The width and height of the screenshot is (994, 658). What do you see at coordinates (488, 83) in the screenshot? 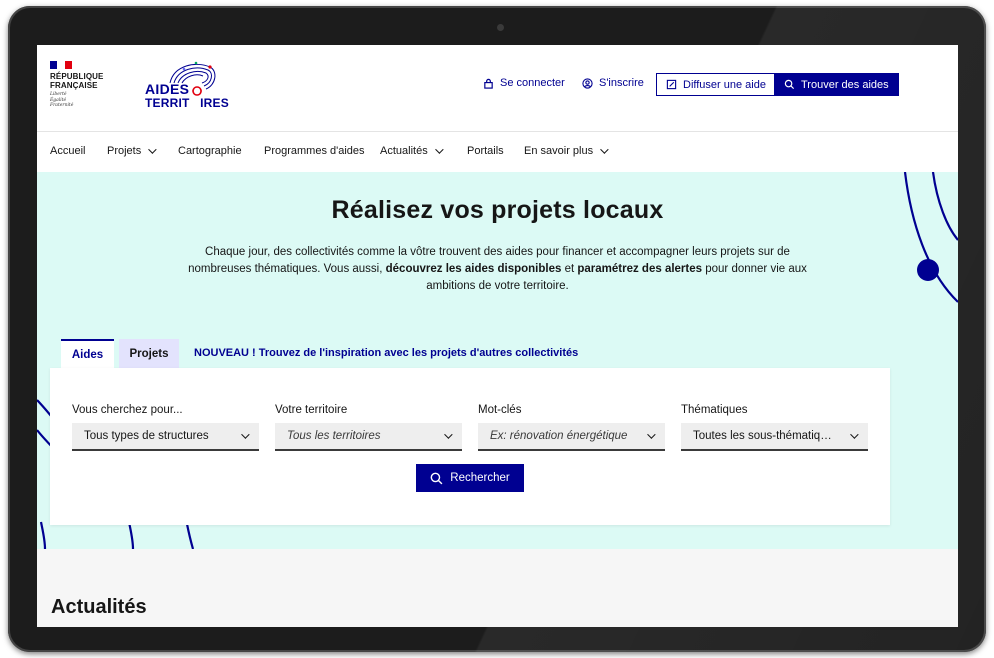
I see `lock-icon` at bounding box center [488, 83].